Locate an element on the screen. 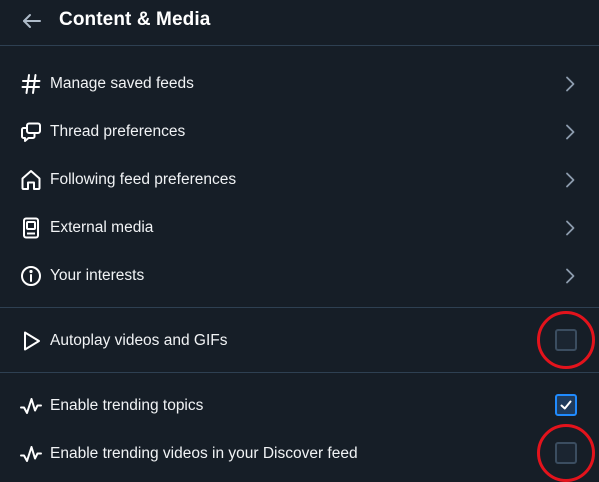 The width and height of the screenshot is (599, 482). page-header: Content & Media is located at coordinates (299, 23).